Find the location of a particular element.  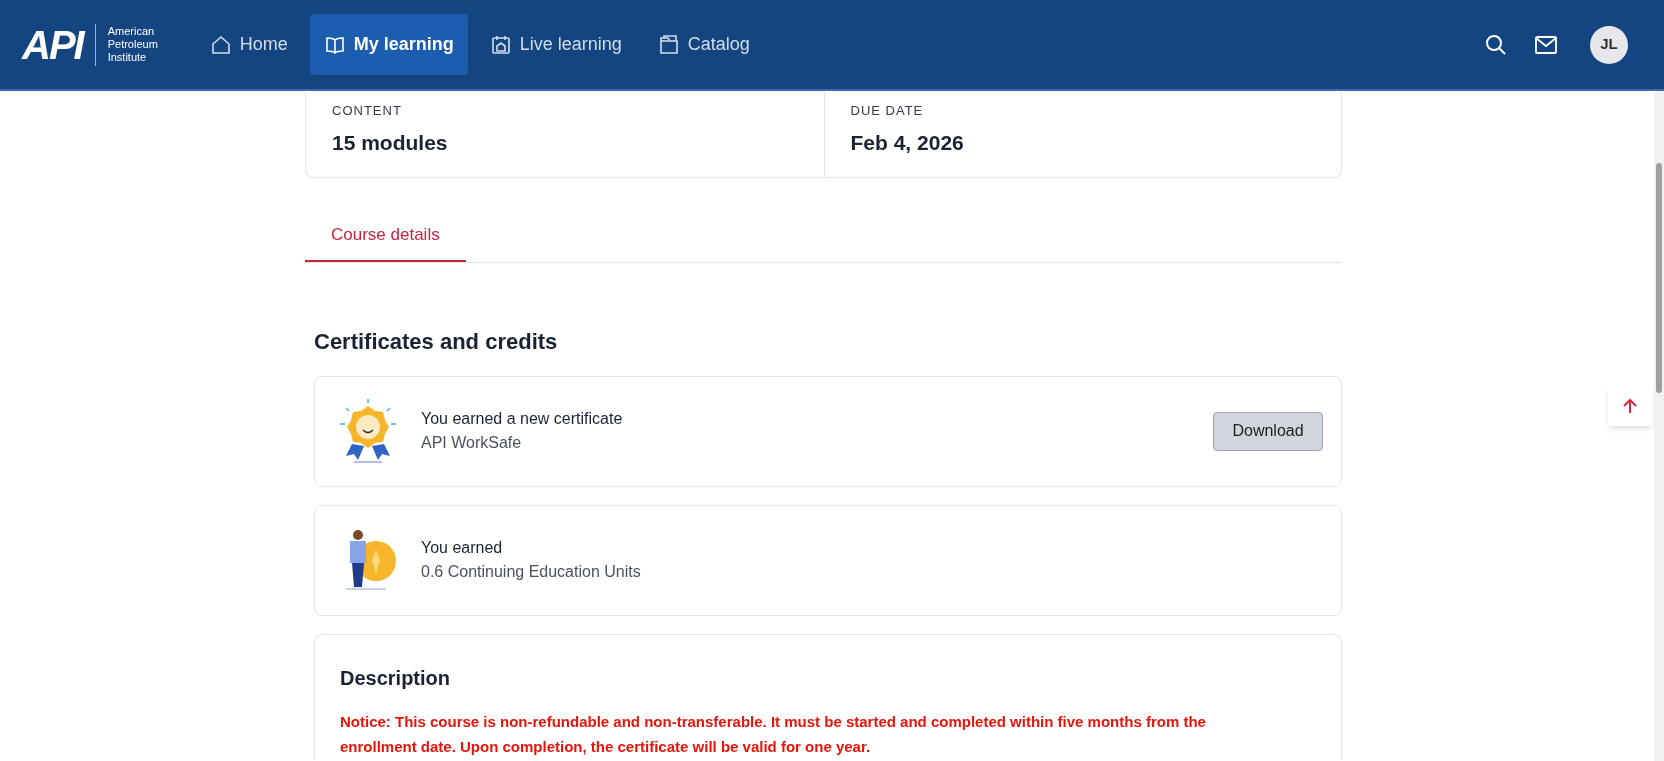

logo-caption: American Petroleum Institute is located at coordinates (133, 44).